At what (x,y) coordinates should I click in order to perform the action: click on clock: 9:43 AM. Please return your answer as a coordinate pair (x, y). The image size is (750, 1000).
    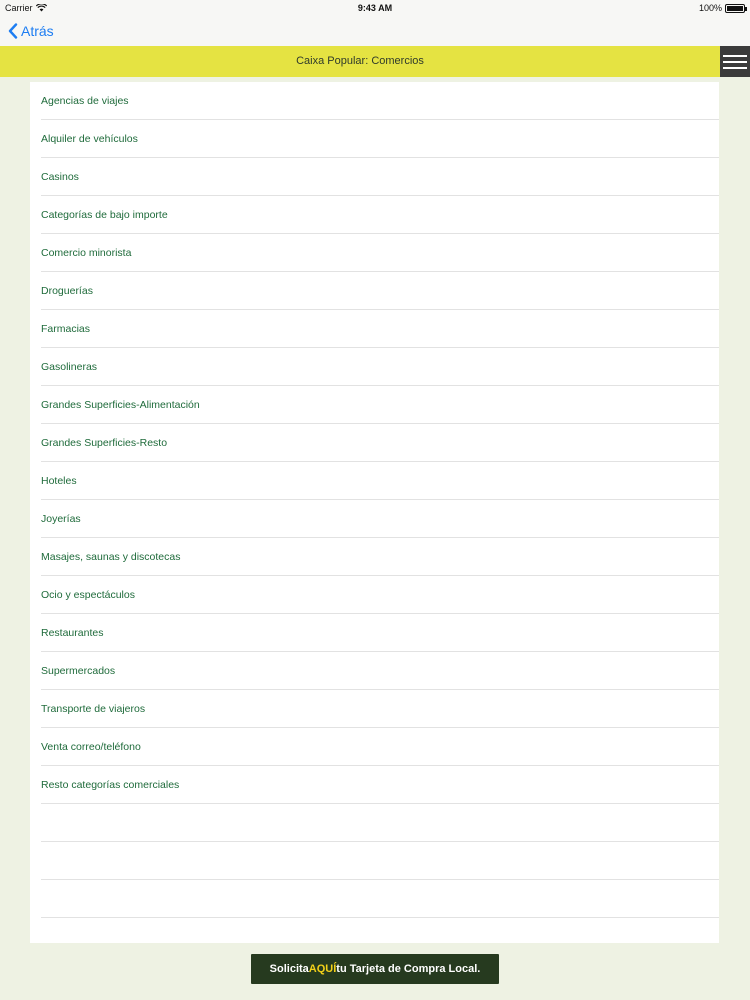
    Looking at the image, I should click on (375, 8).